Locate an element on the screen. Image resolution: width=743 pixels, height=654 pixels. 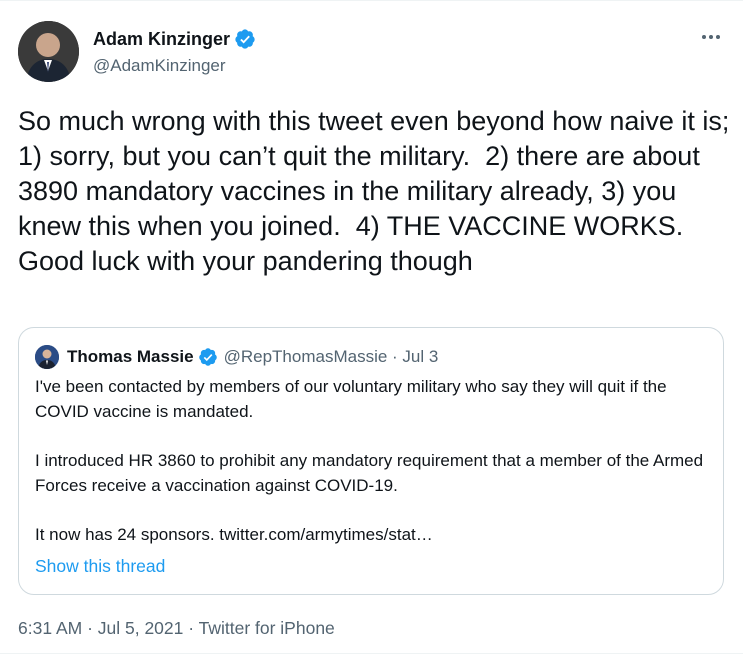
author-info: Adam Kinzinger @AdamKinzinger is located at coordinates (174, 52).